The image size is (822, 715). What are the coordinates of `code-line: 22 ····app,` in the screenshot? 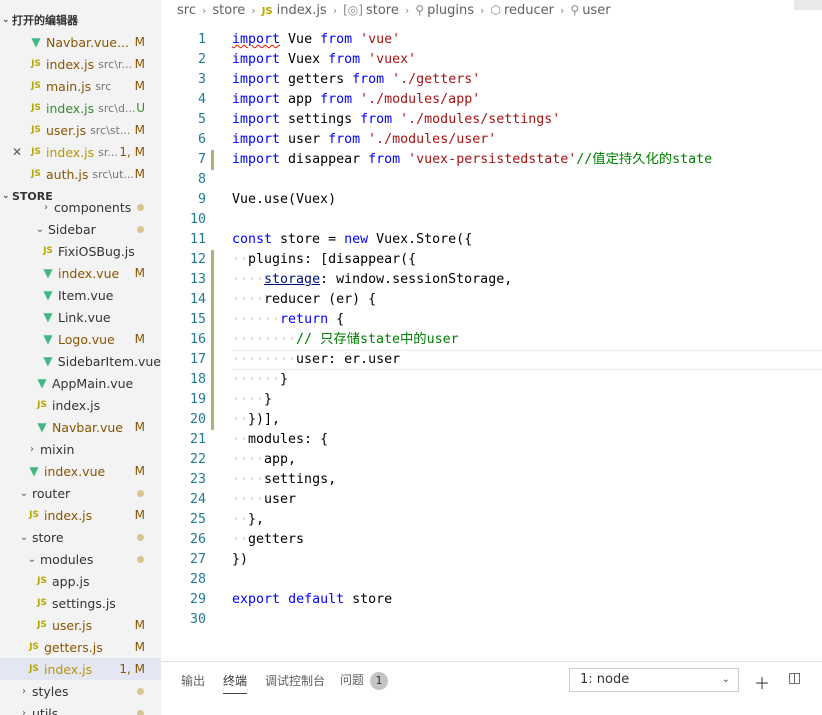 It's located at (491, 460).